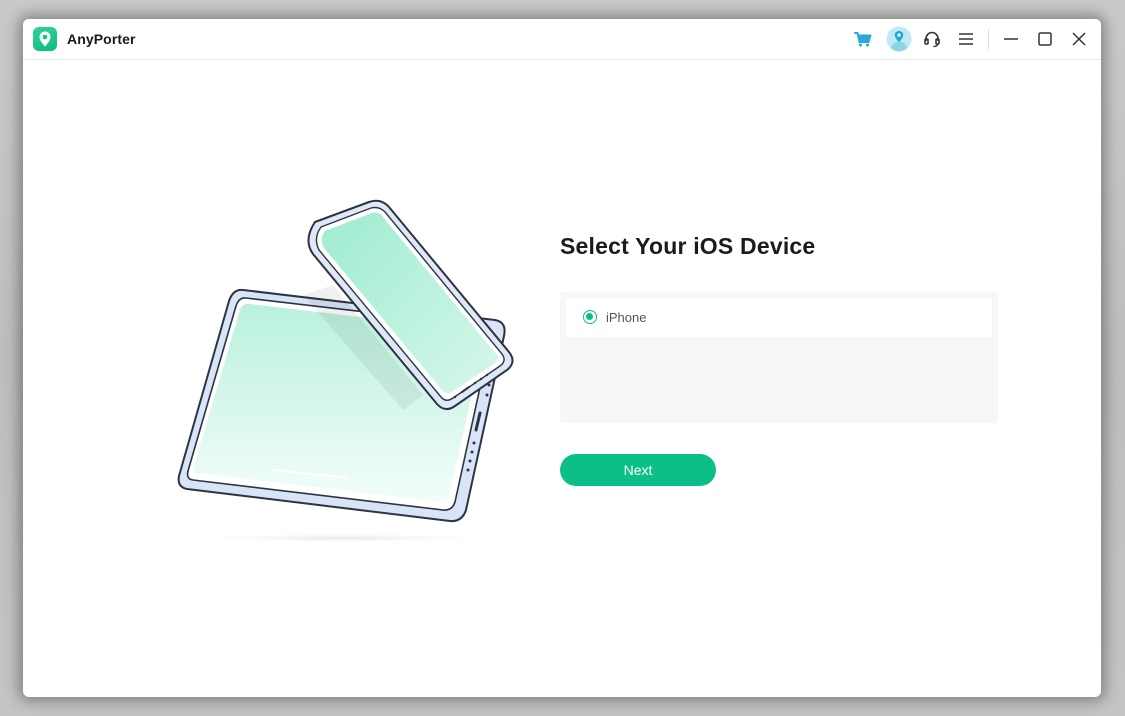  Describe the element at coordinates (688, 246) in the screenshot. I see `page-title: Select Your iOS Device` at that location.